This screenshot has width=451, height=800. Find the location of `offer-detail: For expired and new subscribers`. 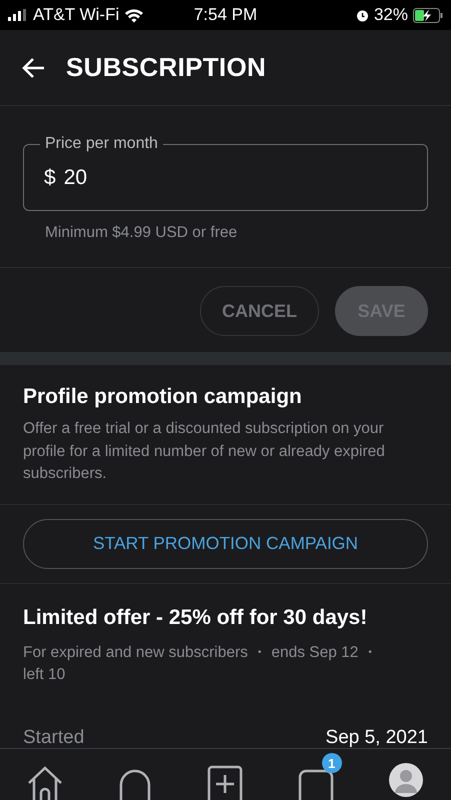

offer-detail: For expired and new subscribers is located at coordinates (135, 652).